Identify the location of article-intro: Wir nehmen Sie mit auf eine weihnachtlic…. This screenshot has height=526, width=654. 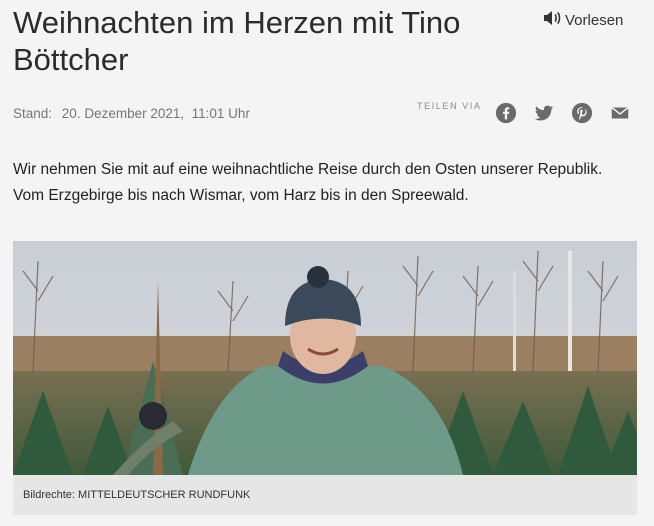
(308, 182).